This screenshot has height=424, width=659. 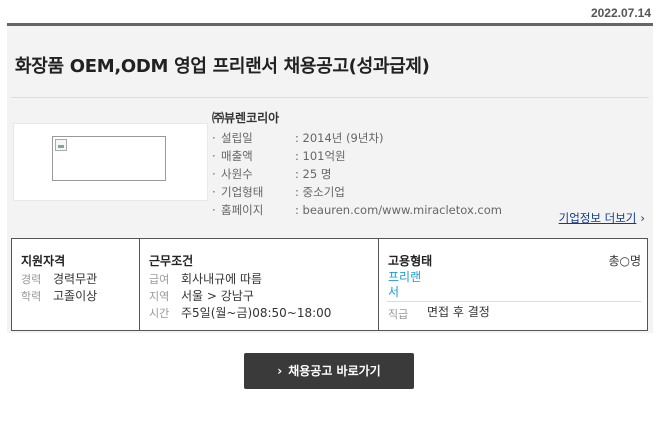 I want to click on company-more-link: 기업정보 더보기 ›, so click(x=602, y=218).